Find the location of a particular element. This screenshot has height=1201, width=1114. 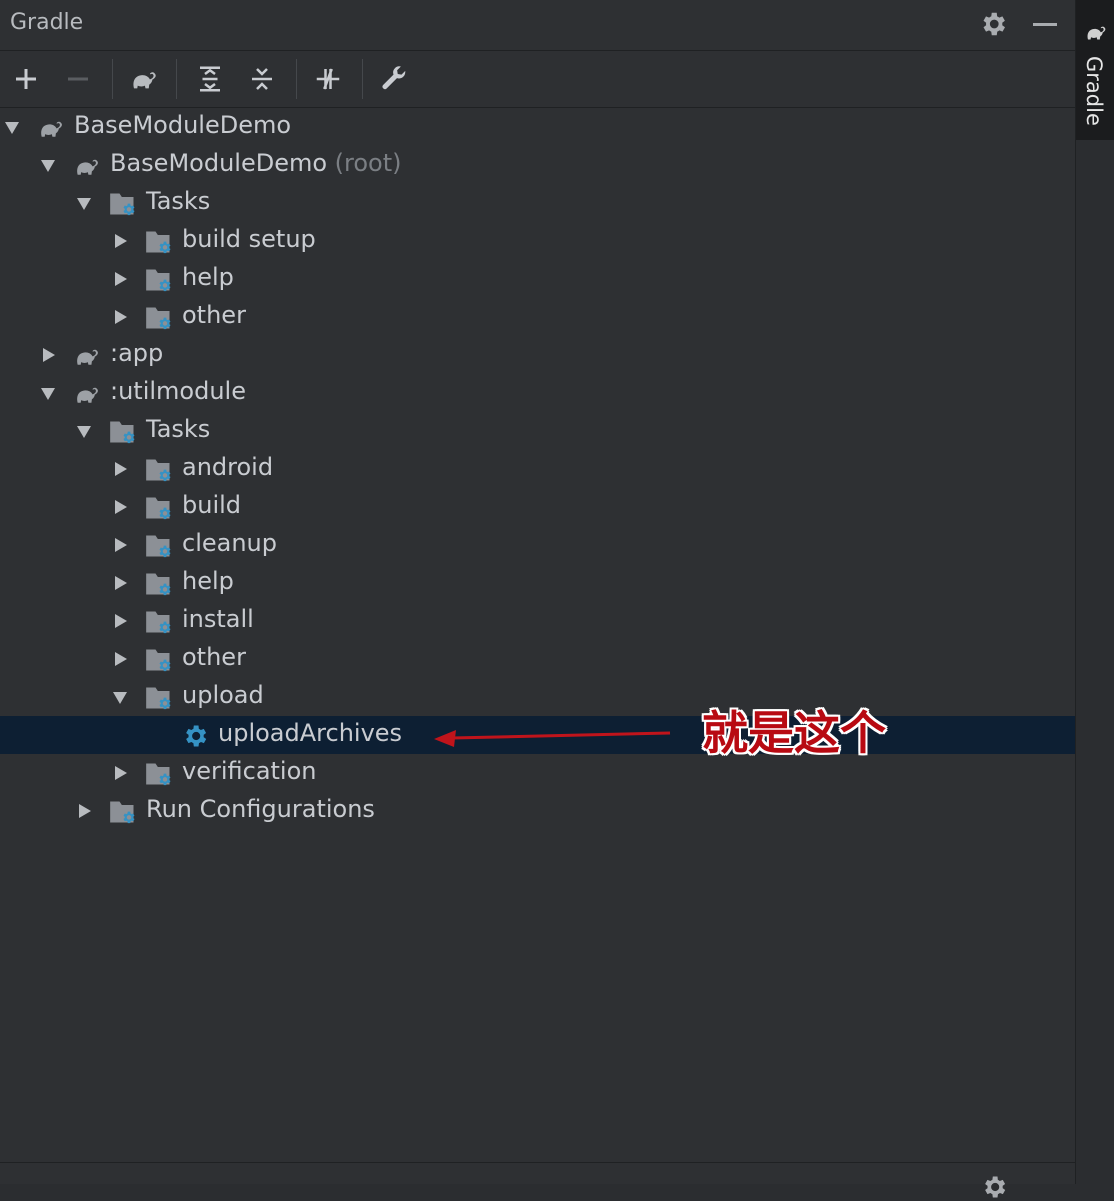

add-icon is located at coordinates (26, 79).